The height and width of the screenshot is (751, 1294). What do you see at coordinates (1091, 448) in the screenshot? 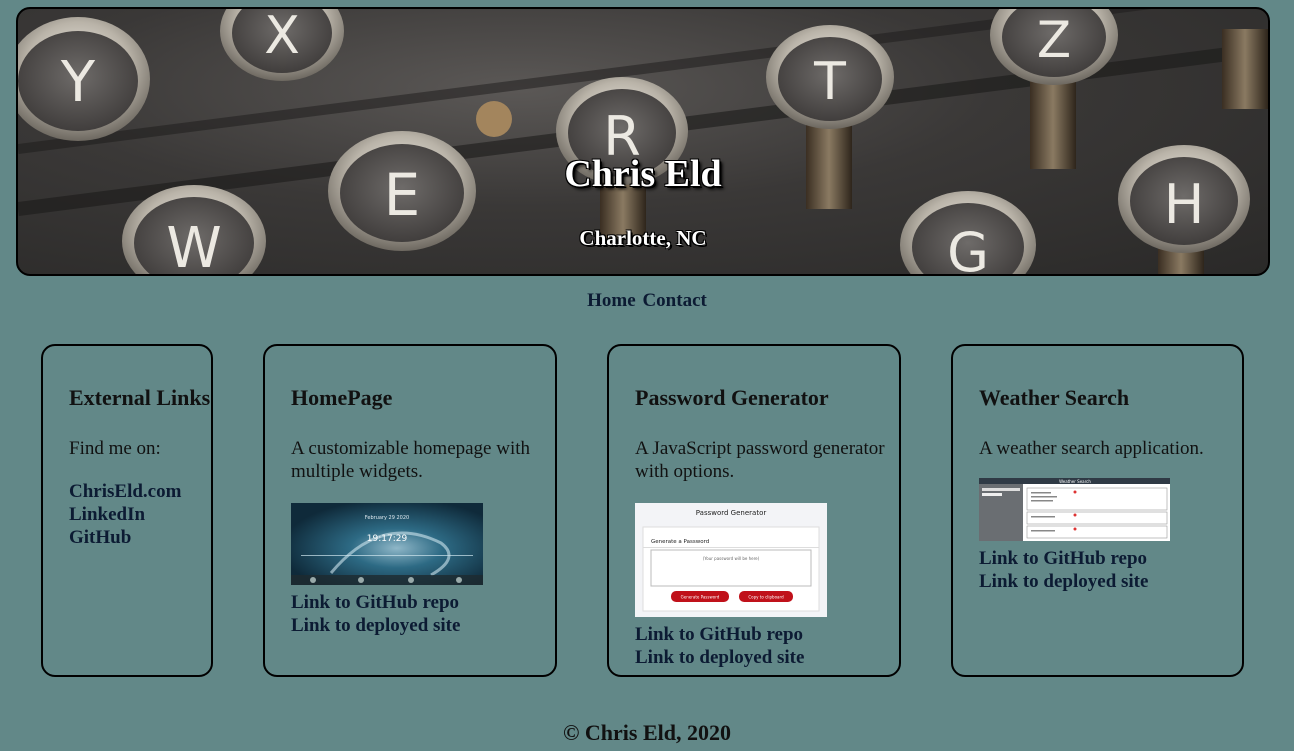
I see `card-description: A weather search application.` at bounding box center [1091, 448].